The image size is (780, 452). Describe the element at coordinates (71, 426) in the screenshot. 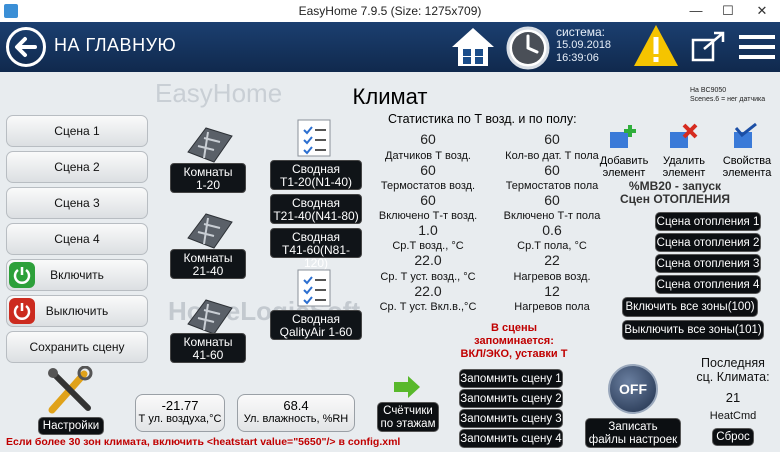

I see `settings-button: Настройки` at that location.